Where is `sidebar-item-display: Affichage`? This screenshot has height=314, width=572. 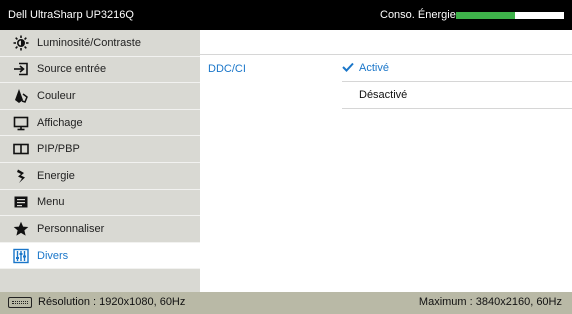 sidebar-item-display: Affichage is located at coordinates (100, 123).